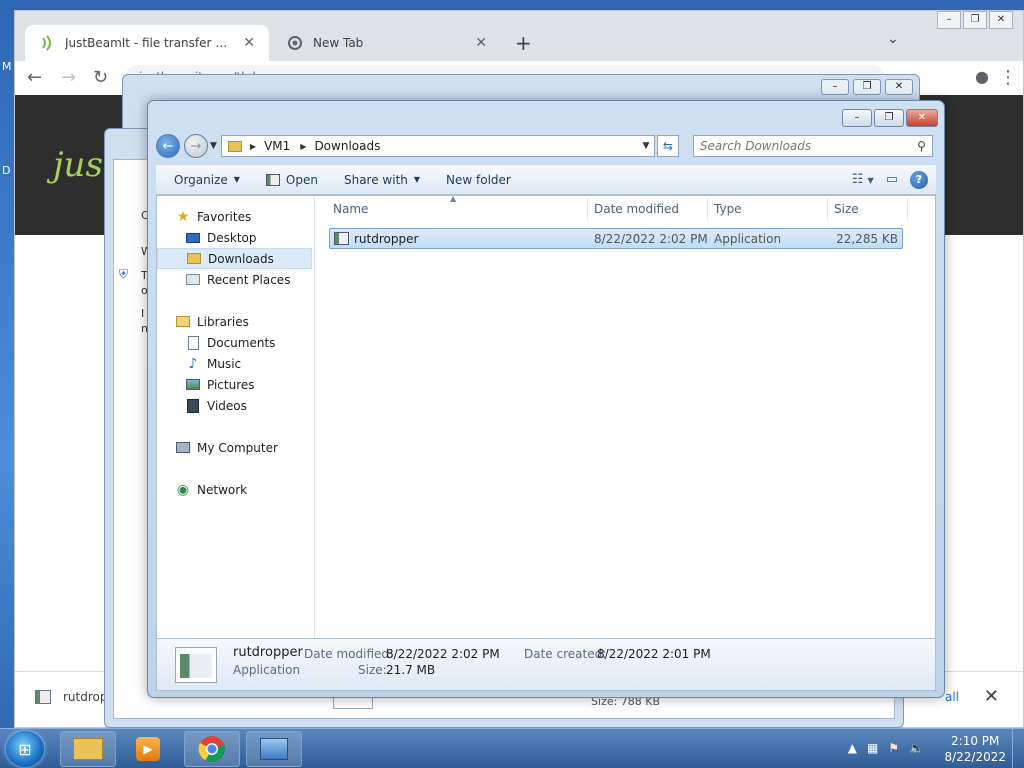  Describe the element at coordinates (893, 748) in the screenshot. I see `action-center-flag-icon: ⚑` at that location.